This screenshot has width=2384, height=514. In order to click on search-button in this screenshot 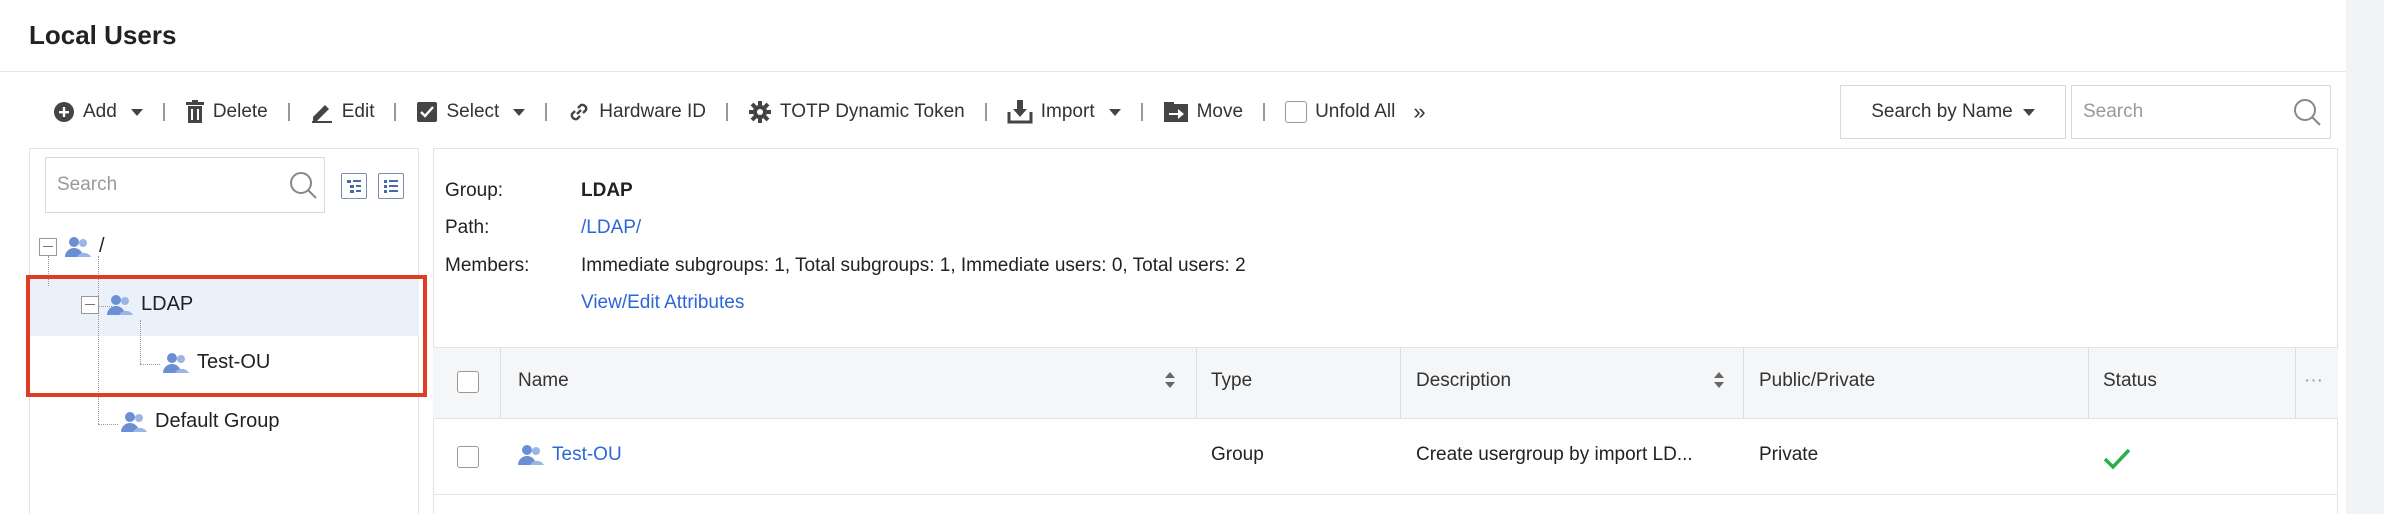, I will do `click(2307, 112)`.